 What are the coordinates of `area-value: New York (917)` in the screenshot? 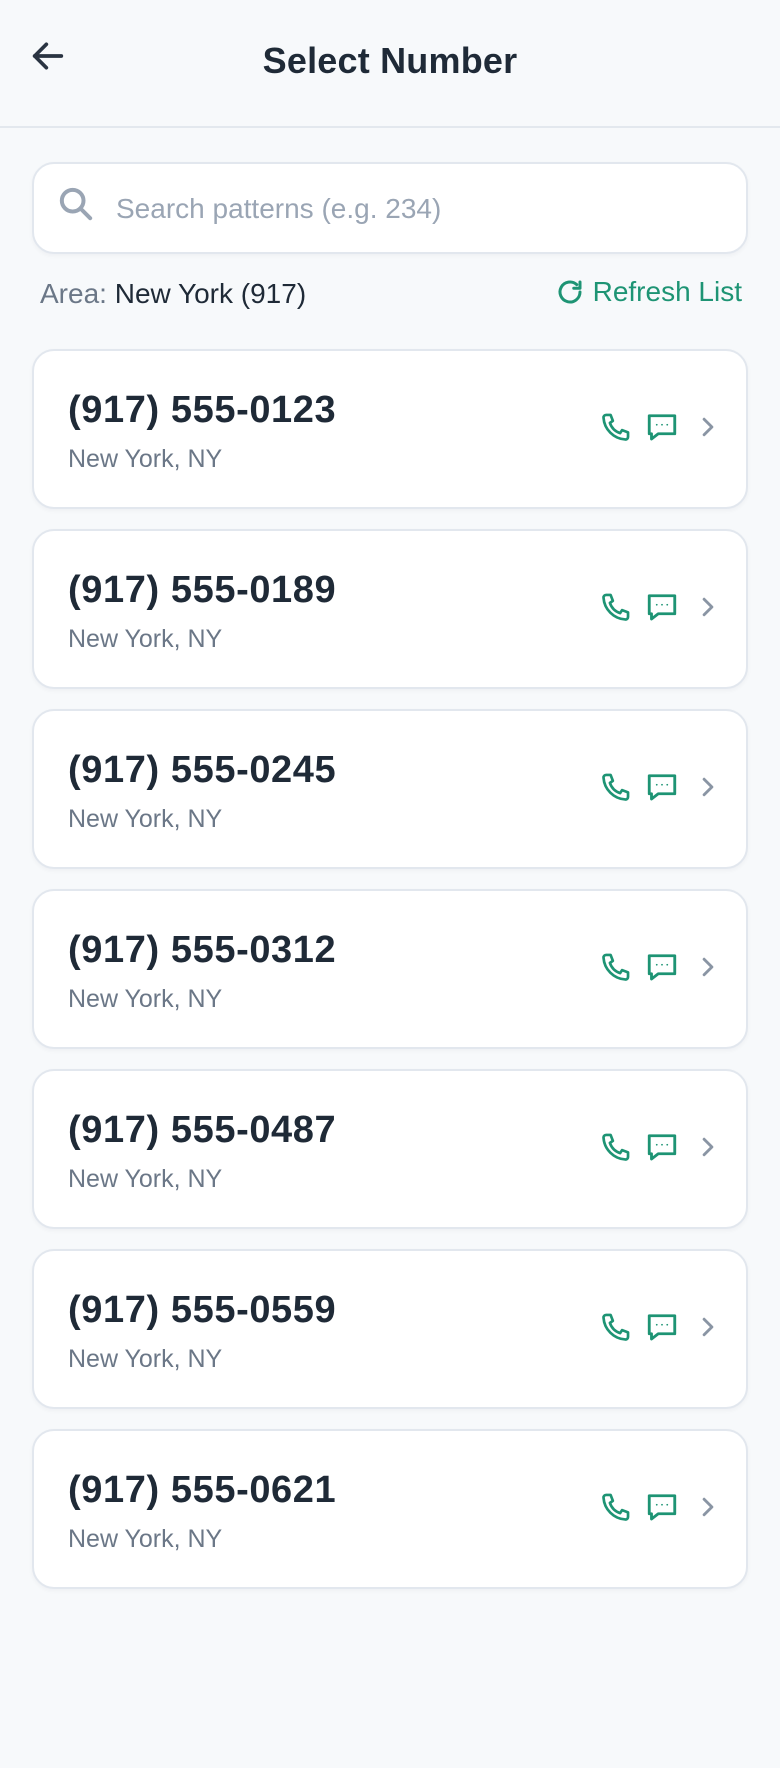 It's located at (210, 293).